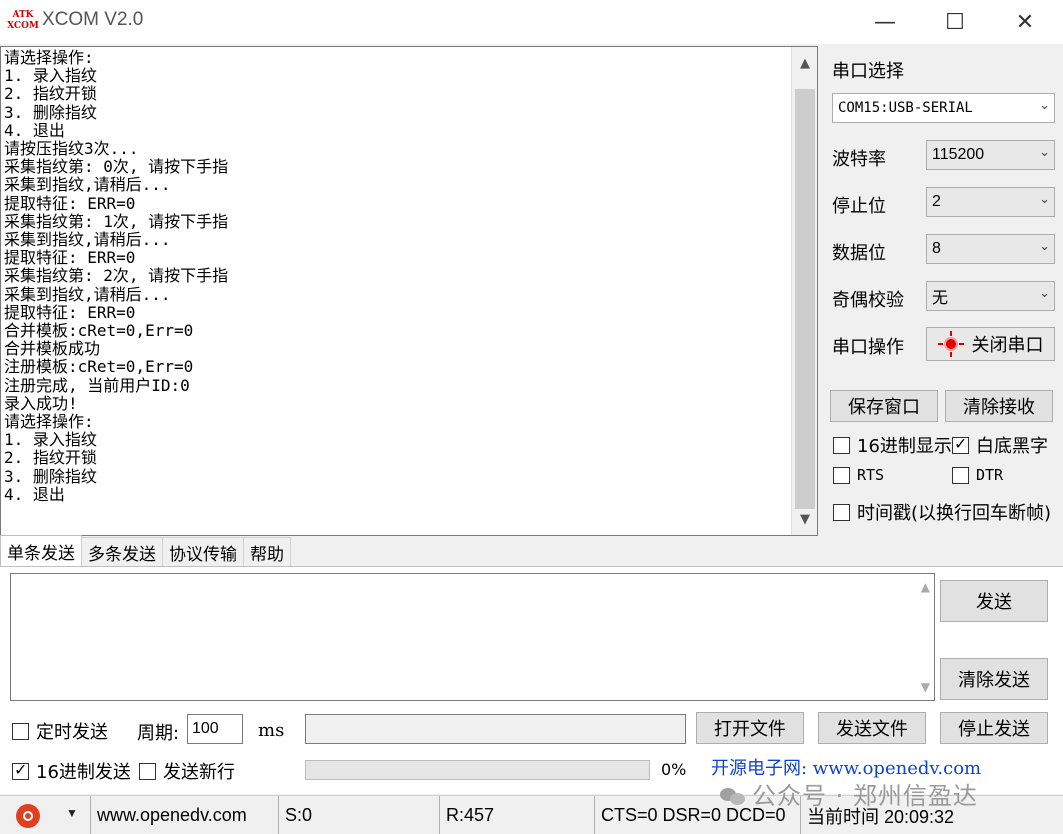  I want to click on period-input: 100, so click(215, 729).